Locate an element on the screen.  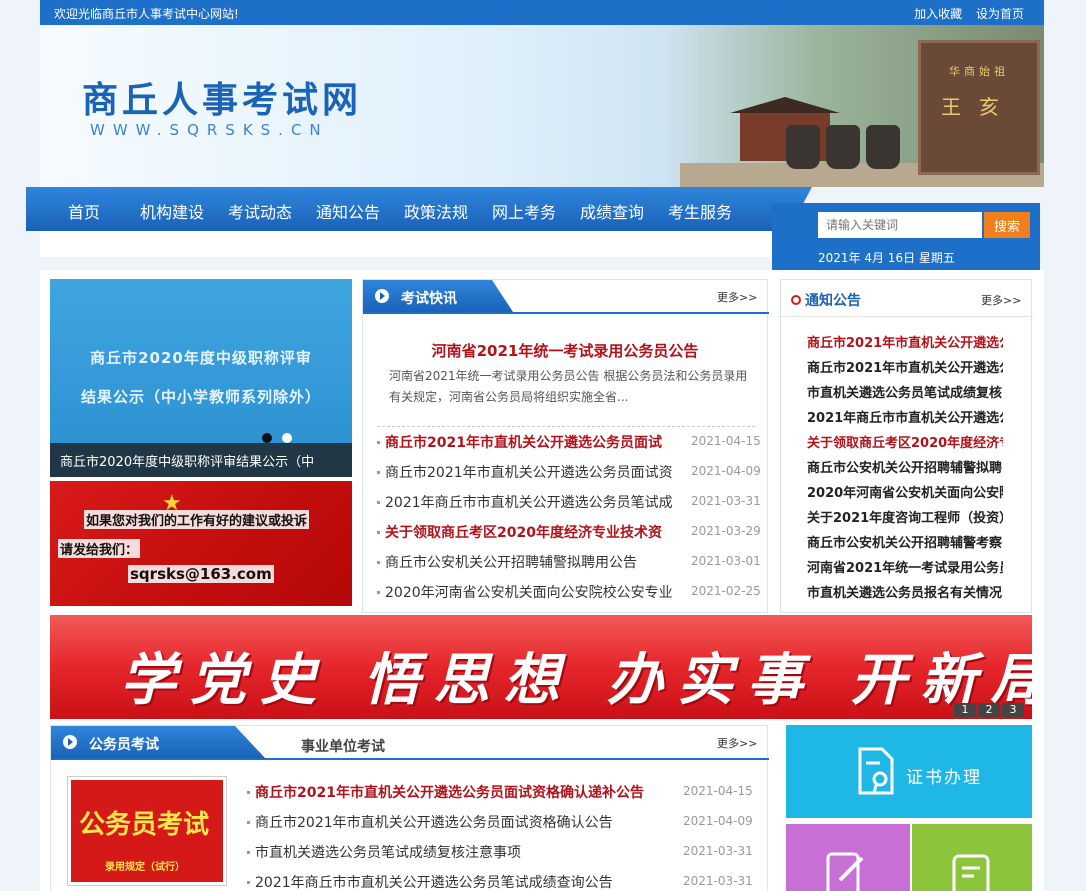
nav-item-candidate-service: 考生服务 is located at coordinates (700, 211).